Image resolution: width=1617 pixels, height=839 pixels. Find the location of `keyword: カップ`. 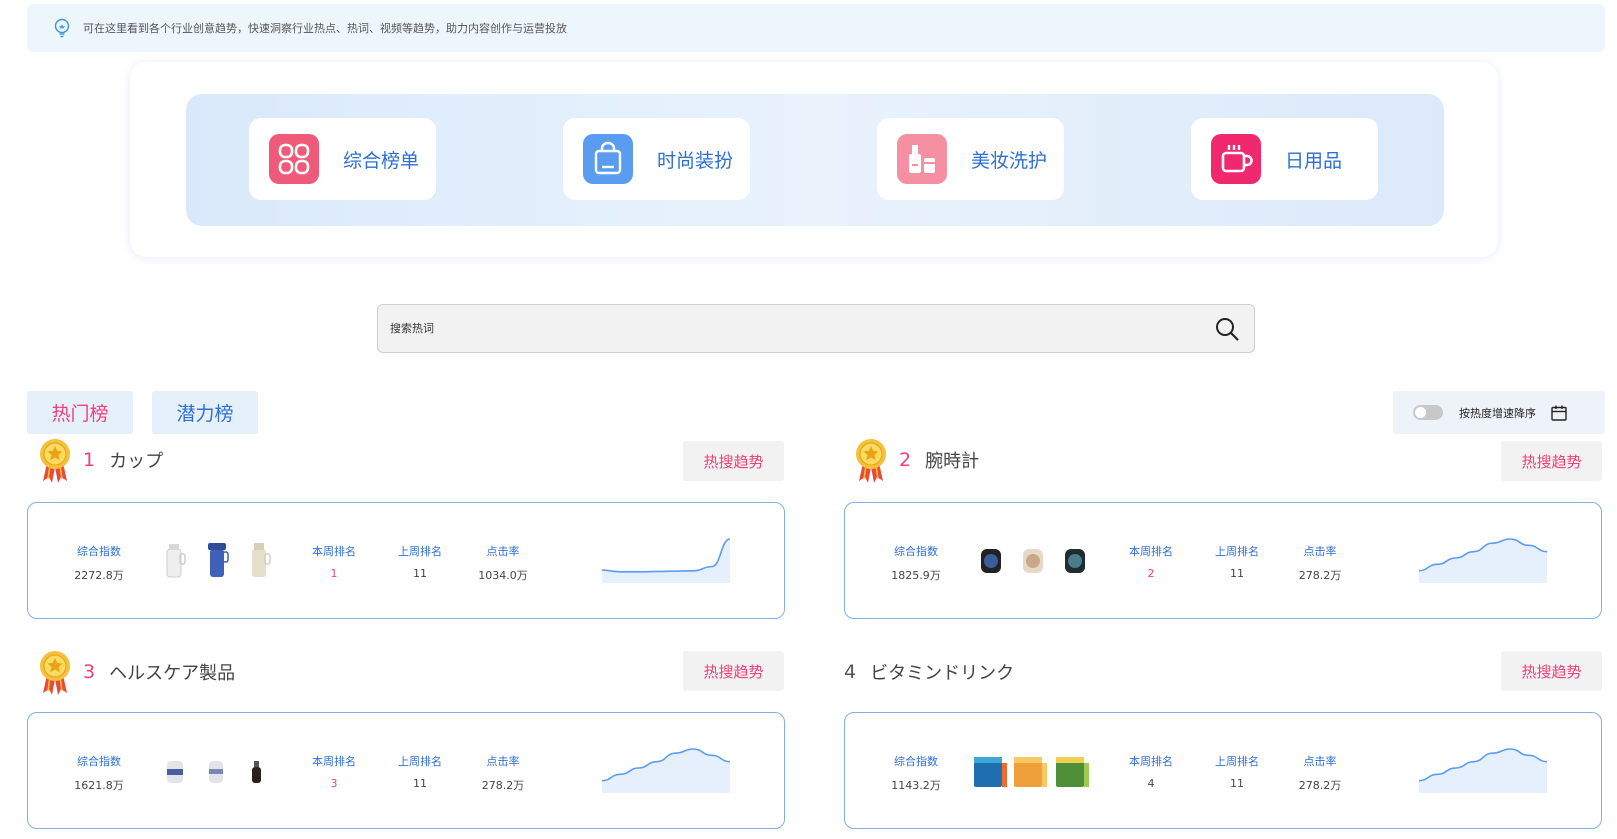

keyword: カップ is located at coordinates (136, 460).